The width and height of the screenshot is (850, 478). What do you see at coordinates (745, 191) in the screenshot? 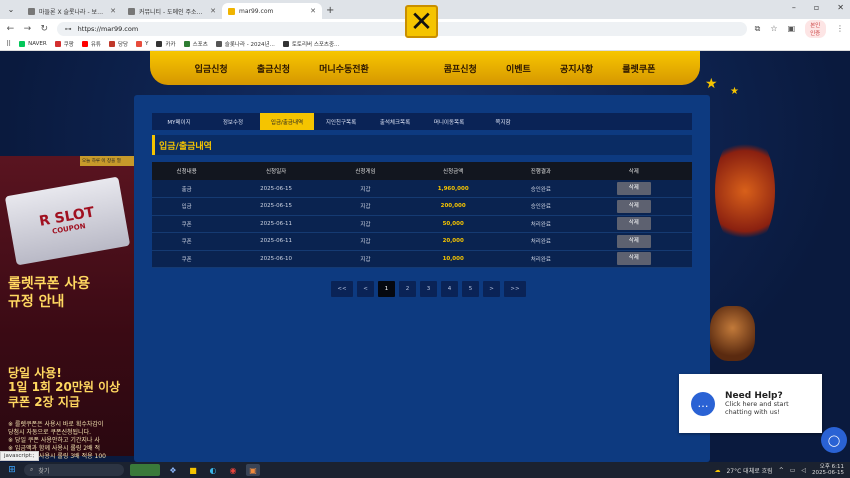
I see `roulette-wheel-art` at bounding box center [745, 191].